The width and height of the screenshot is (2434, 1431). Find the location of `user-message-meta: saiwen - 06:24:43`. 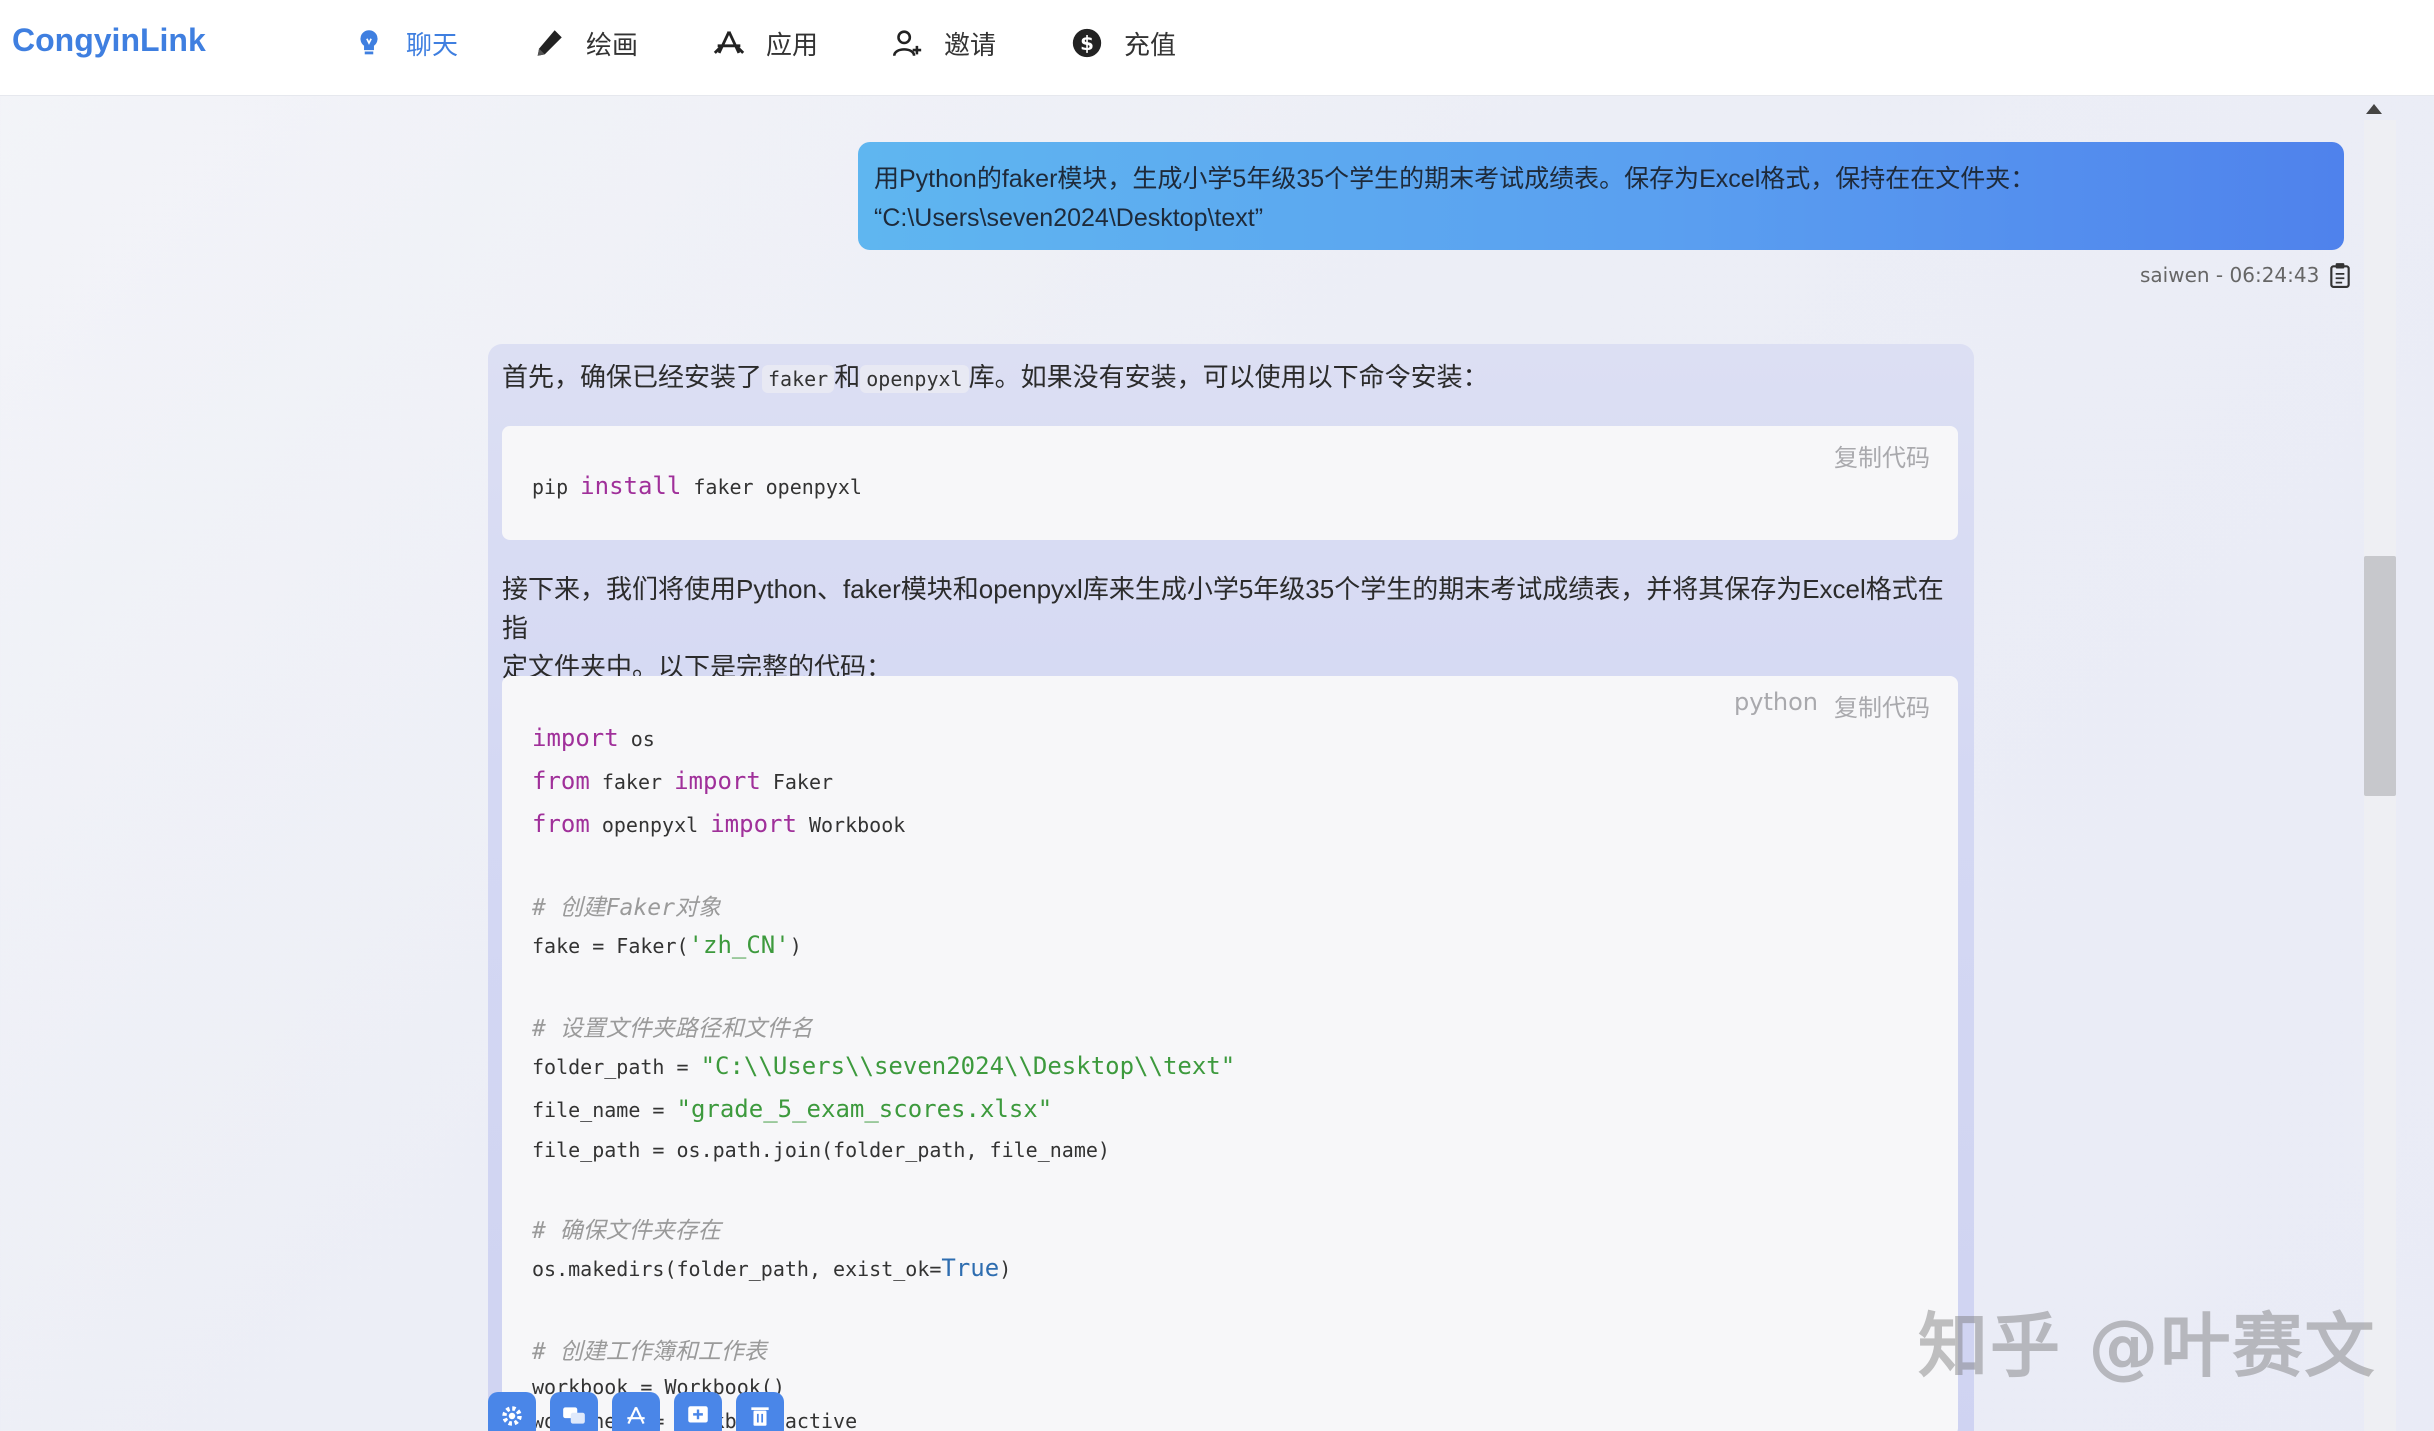

user-message-meta: saiwen - 06:24:43 is located at coordinates (2245, 275).